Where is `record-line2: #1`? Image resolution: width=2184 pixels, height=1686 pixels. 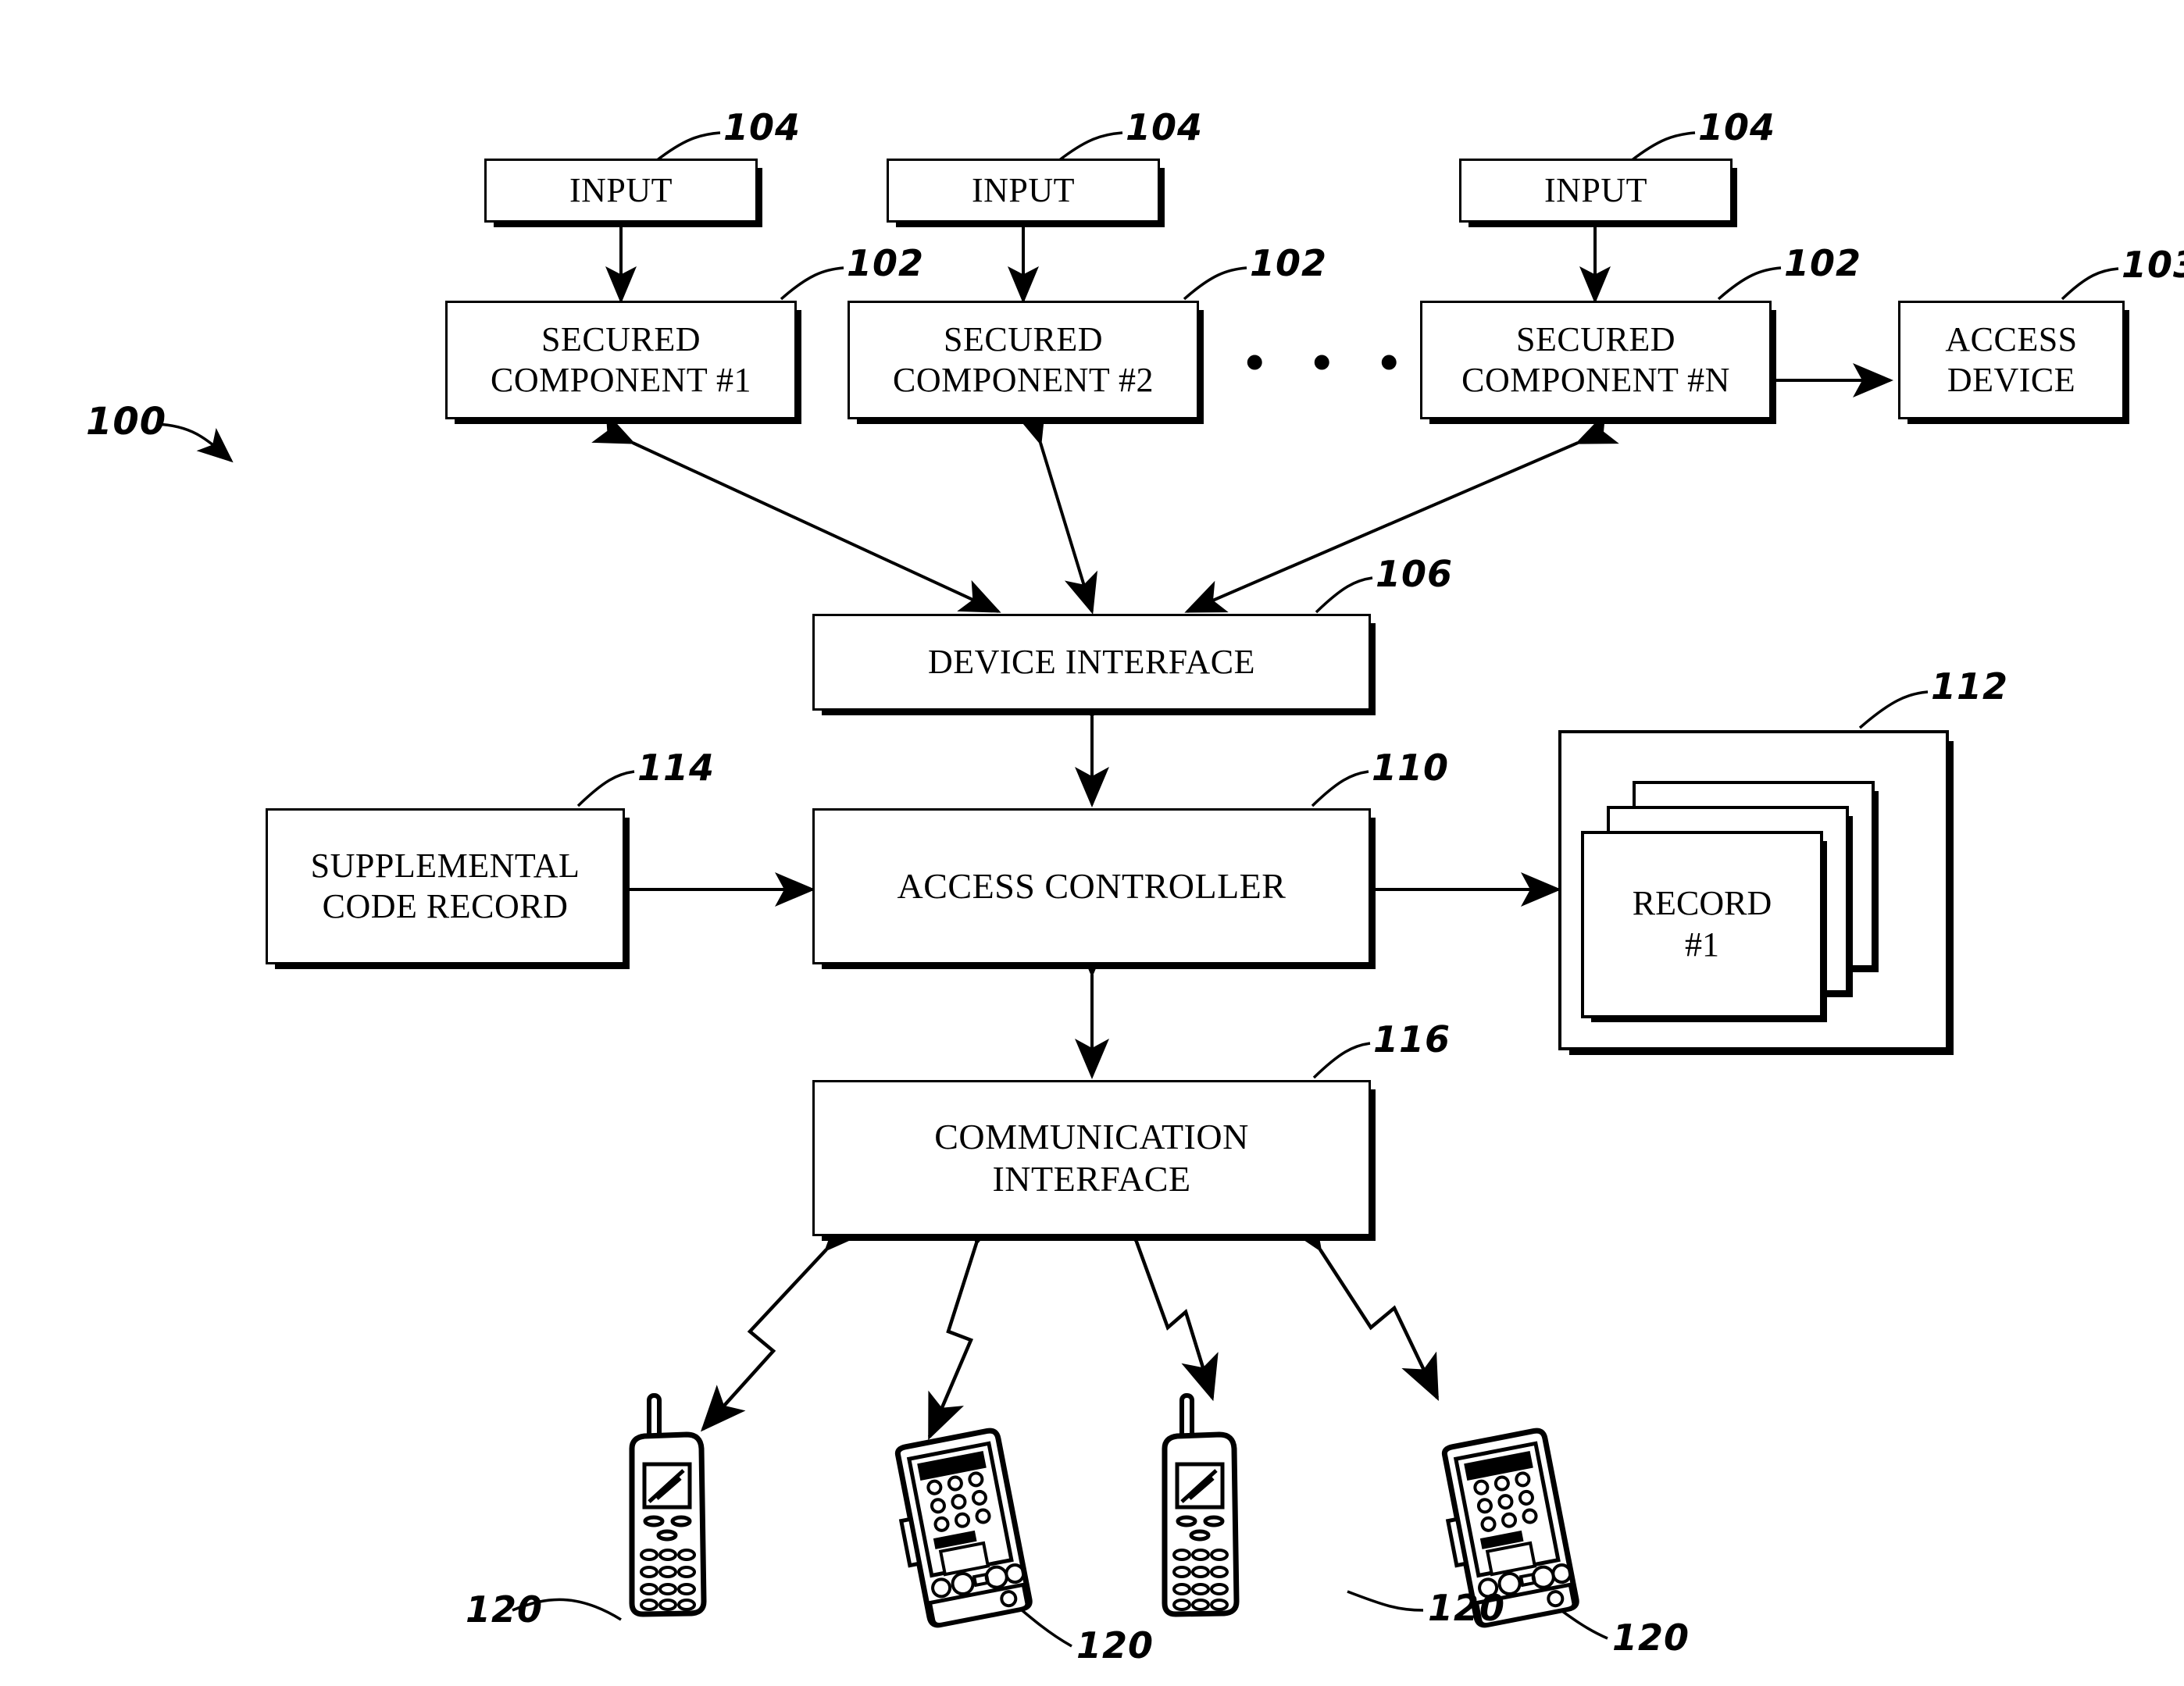 record-line2: #1 is located at coordinates (1701, 944).